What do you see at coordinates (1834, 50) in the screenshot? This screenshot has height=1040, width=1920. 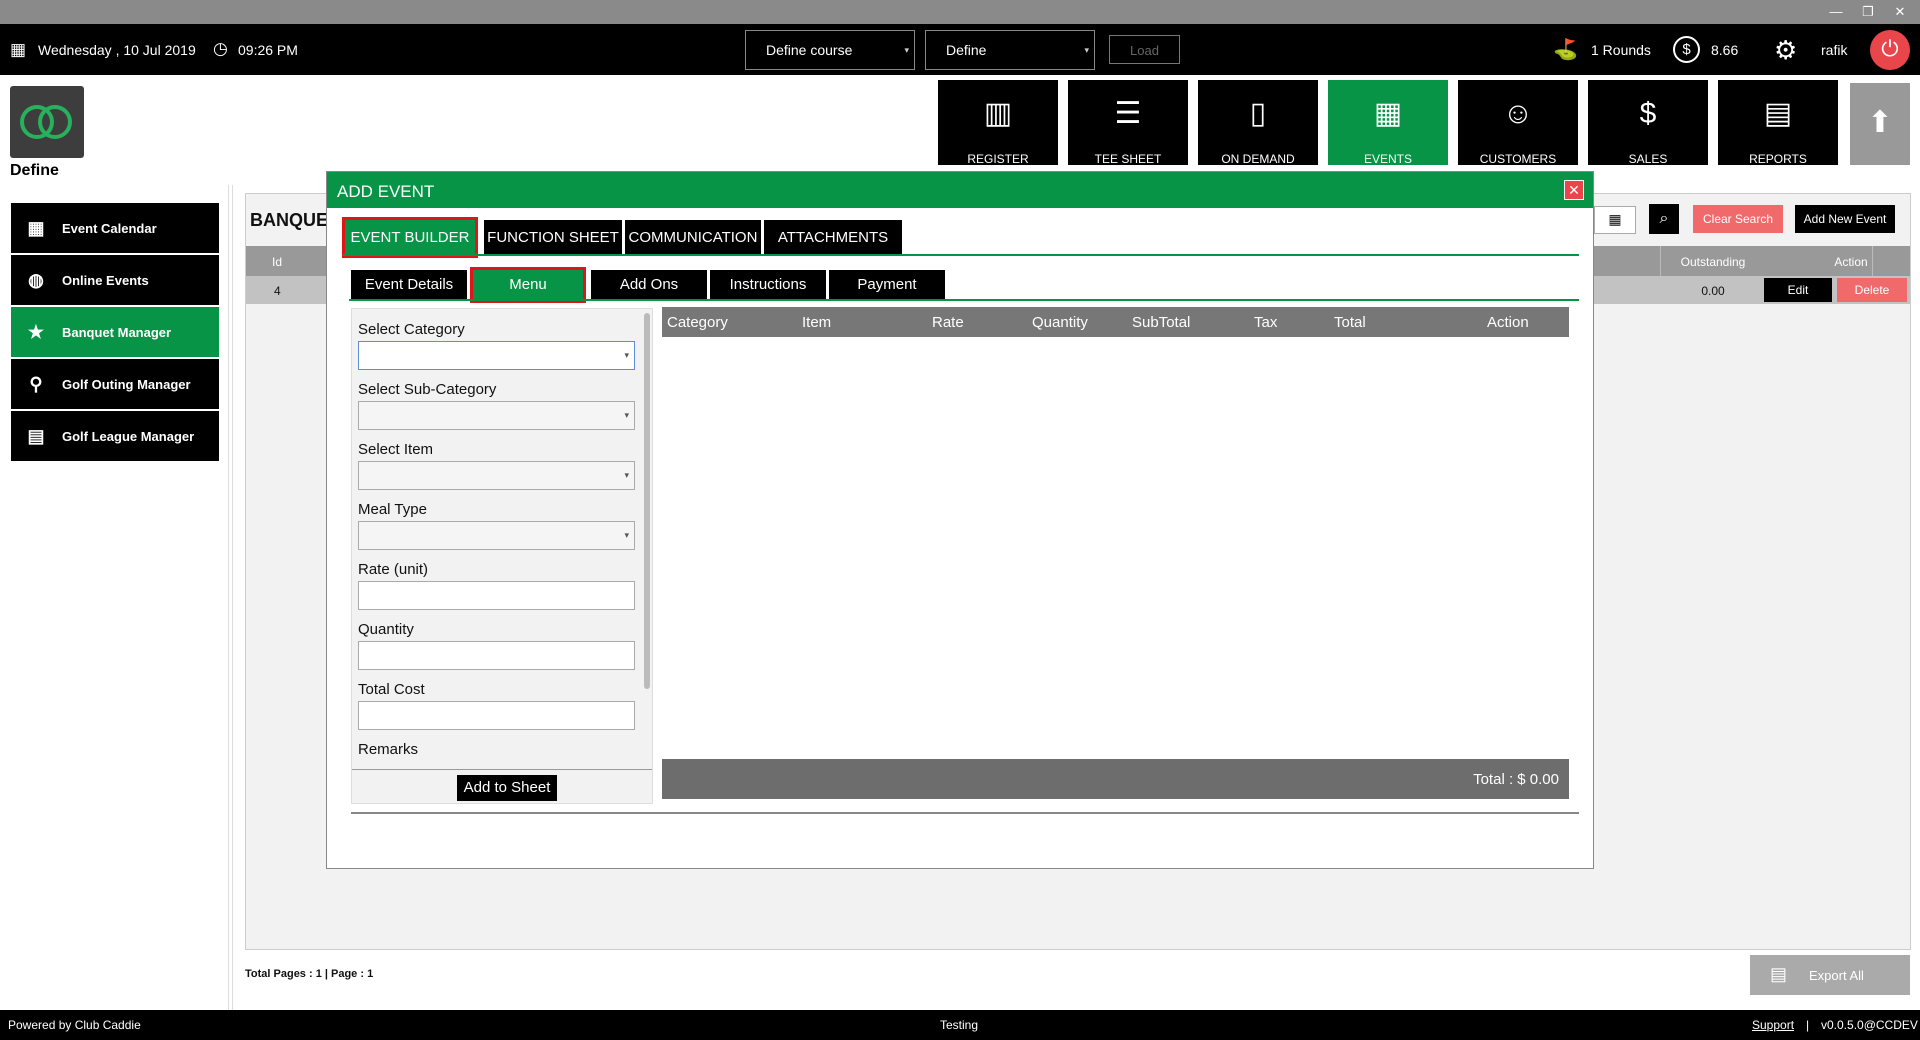 I see `username: rafik` at bounding box center [1834, 50].